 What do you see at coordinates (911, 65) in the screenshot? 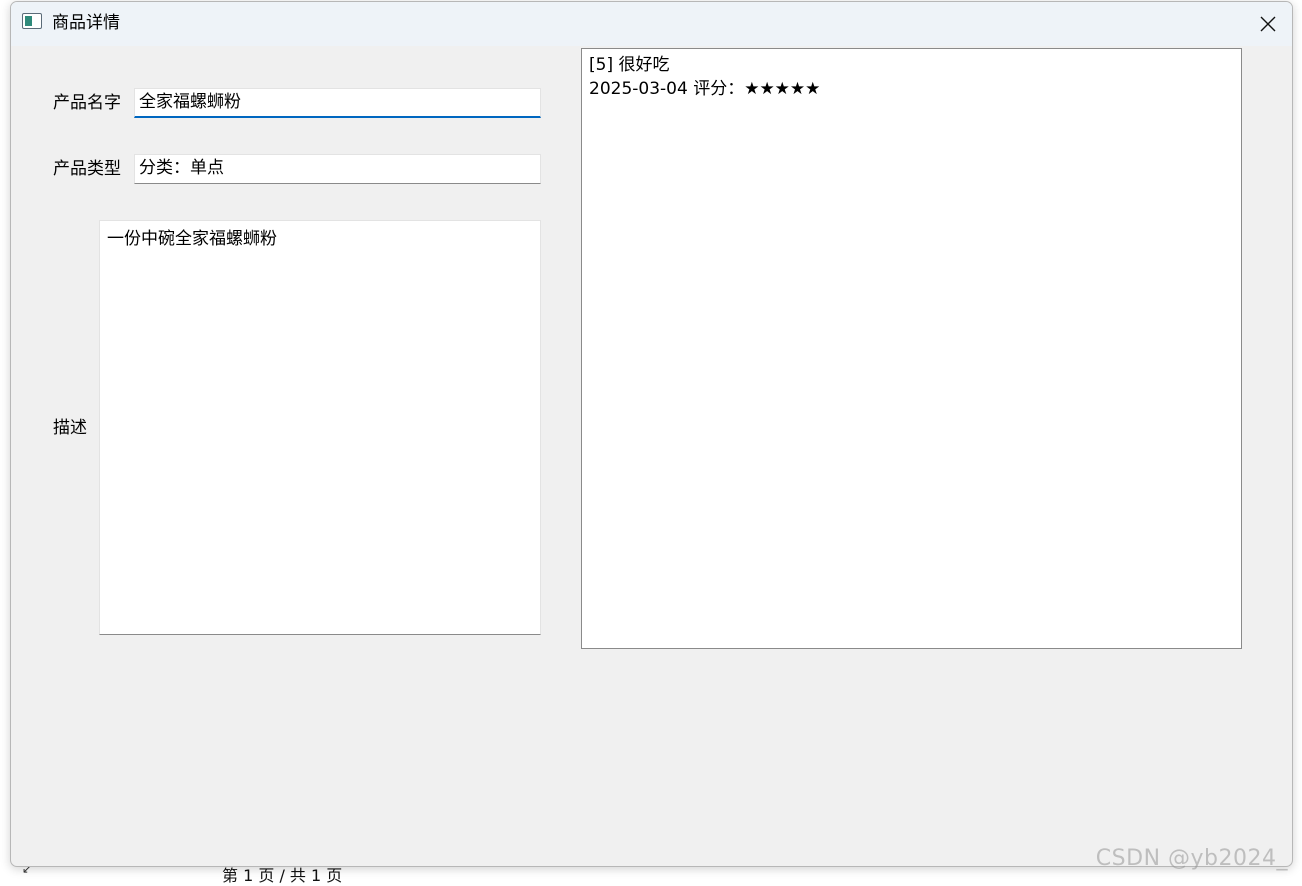
I see `review-header: [5] 很好吃` at bounding box center [911, 65].